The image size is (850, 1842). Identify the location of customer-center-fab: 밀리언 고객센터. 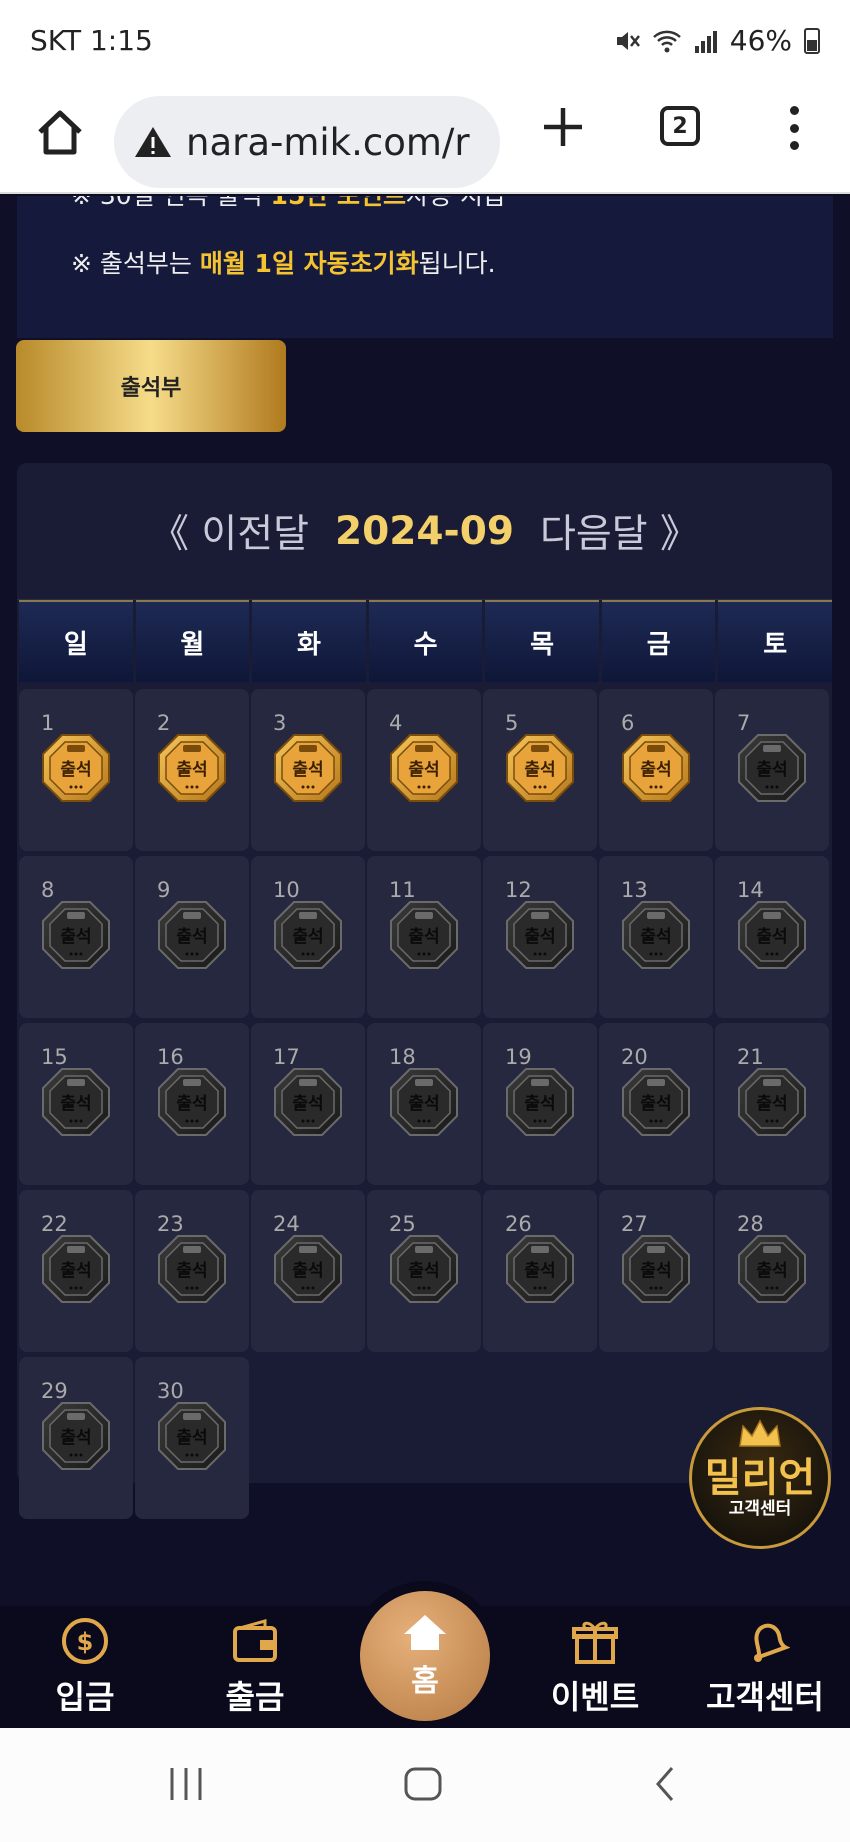
(760, 1478).